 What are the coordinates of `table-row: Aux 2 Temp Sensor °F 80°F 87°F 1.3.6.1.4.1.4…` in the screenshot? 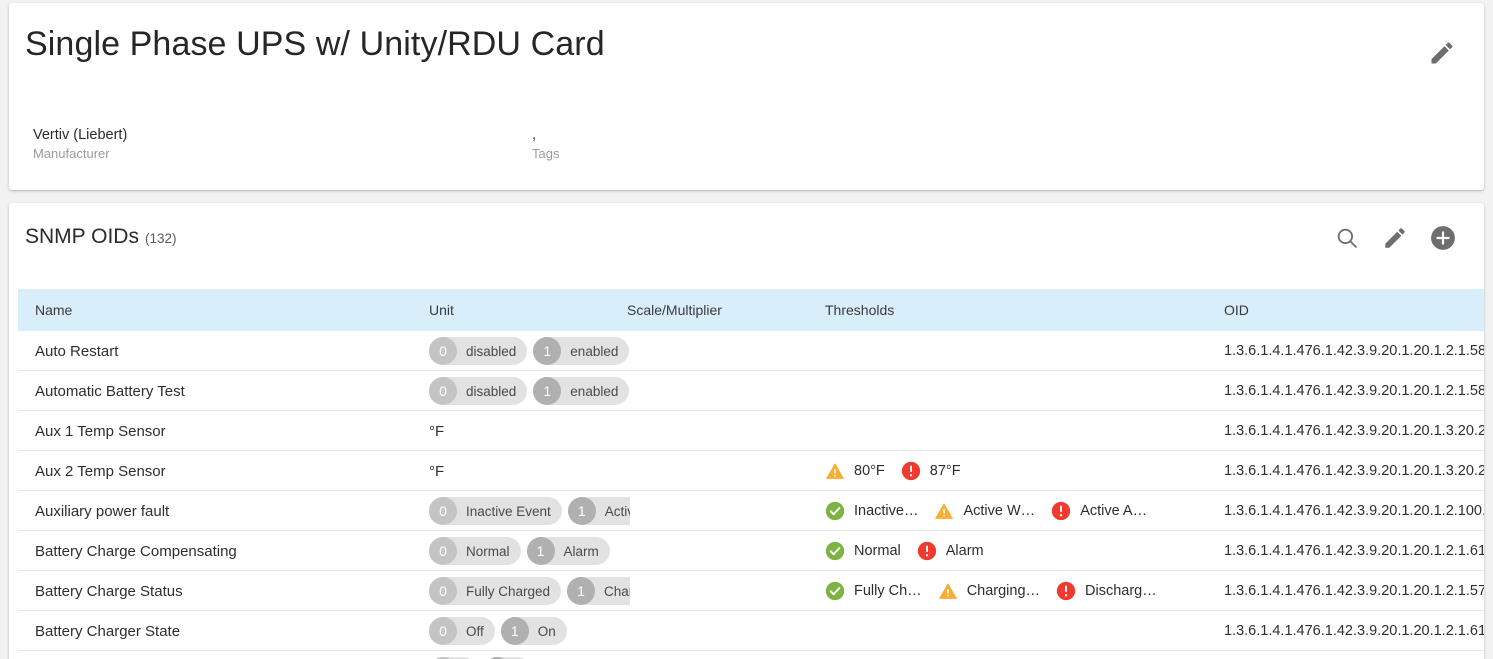 It's located at (751, 471).